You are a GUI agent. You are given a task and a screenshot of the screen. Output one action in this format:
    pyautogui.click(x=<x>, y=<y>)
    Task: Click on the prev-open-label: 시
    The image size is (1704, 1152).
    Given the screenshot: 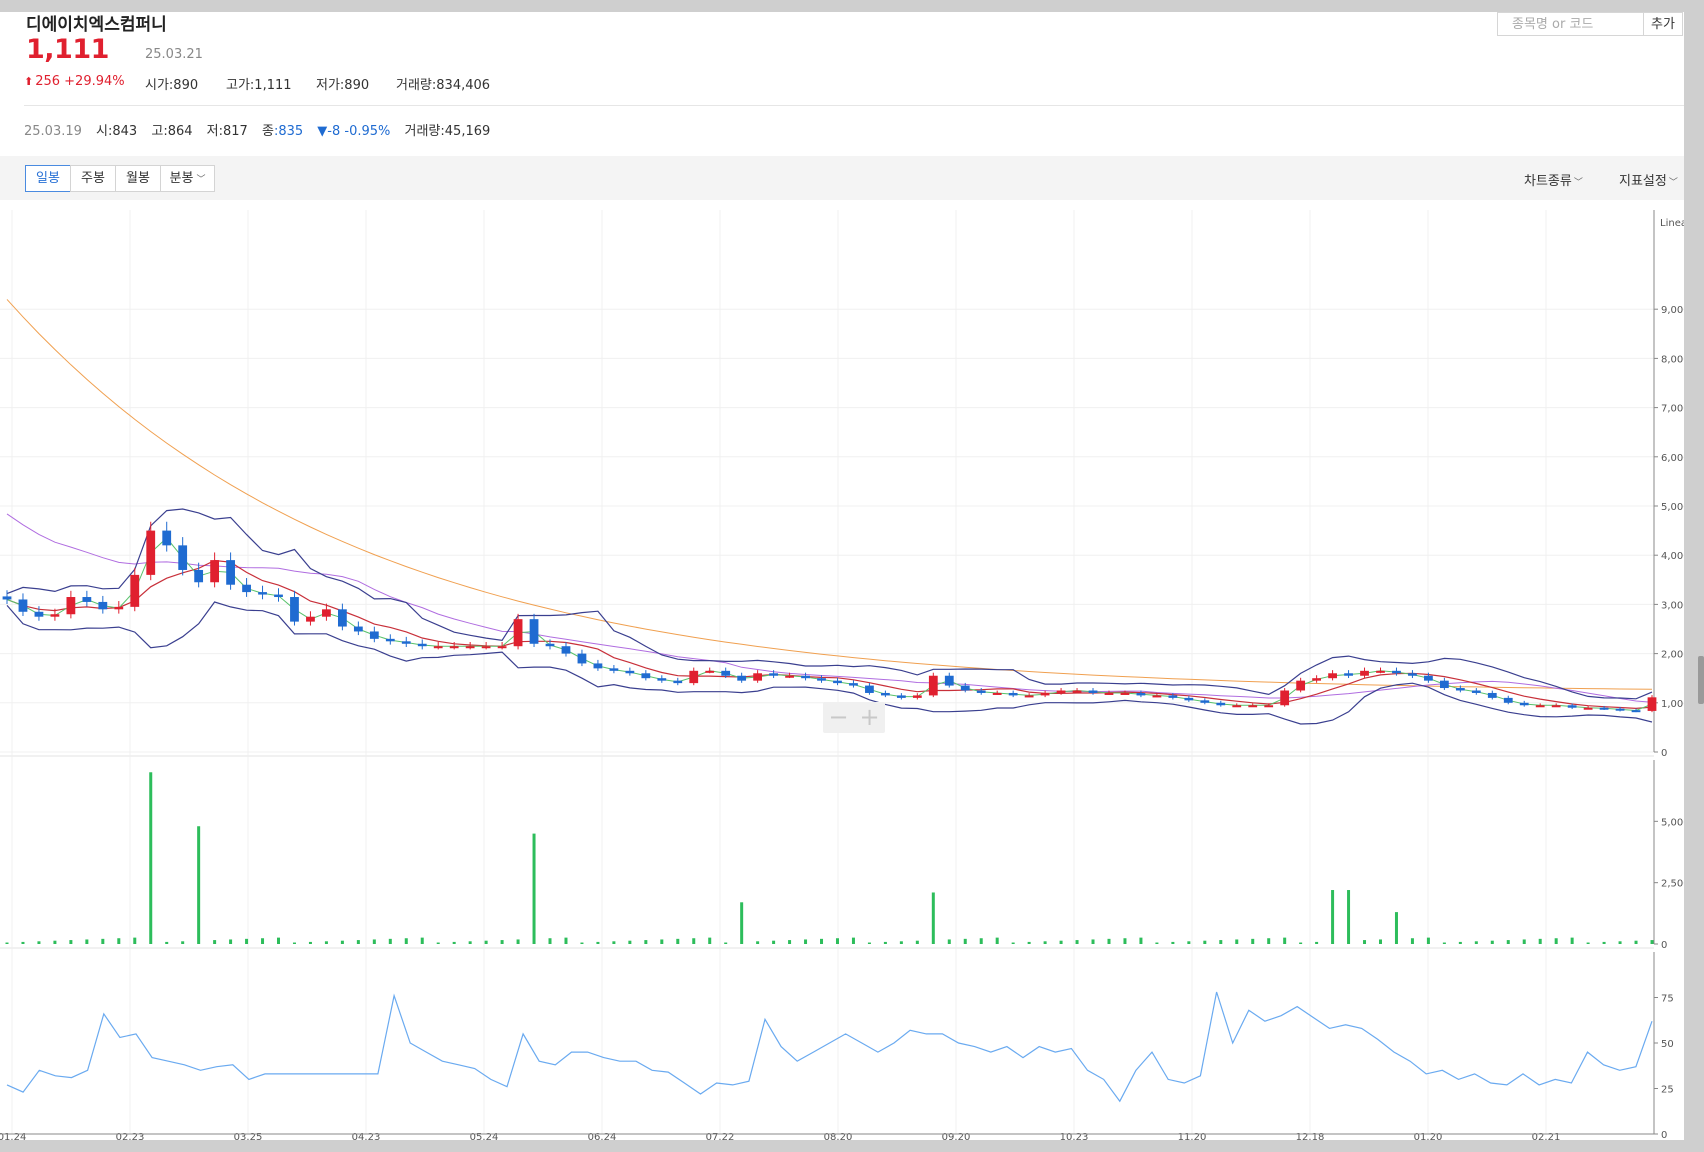 What is the action you would take?
    pyautogui.click(x=102, y=131)
    